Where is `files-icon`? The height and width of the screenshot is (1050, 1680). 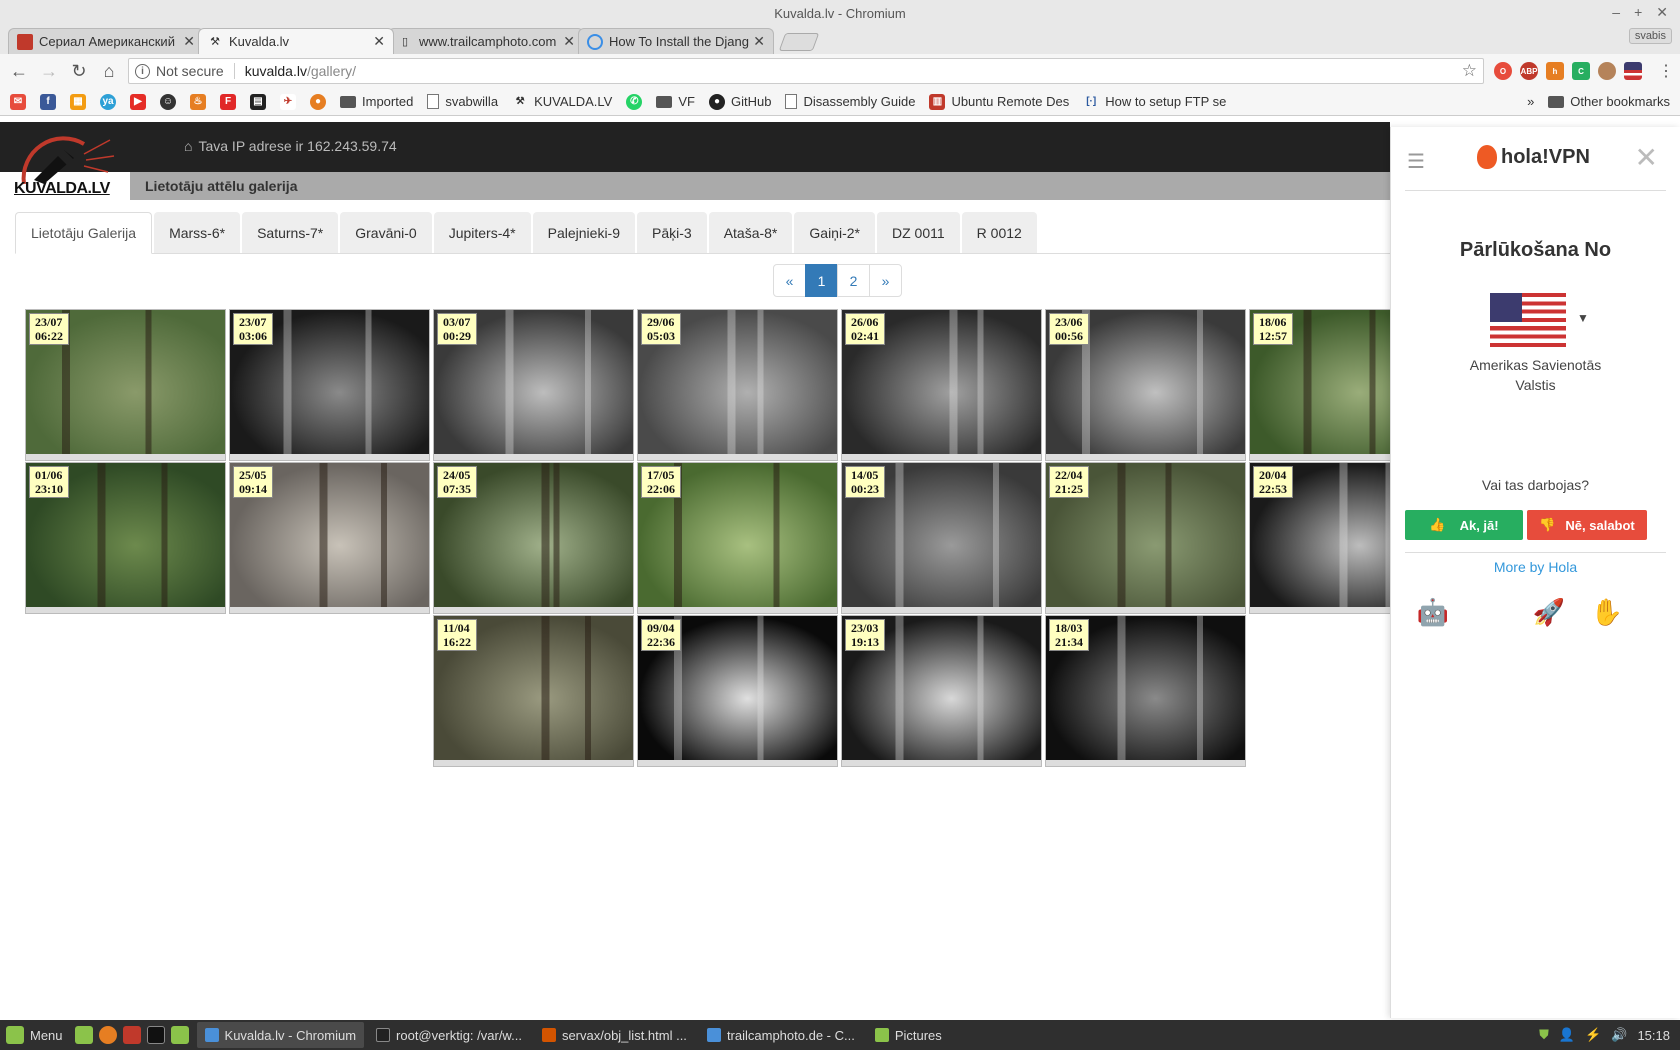
files-icon is located at coordinates (179, 1035).